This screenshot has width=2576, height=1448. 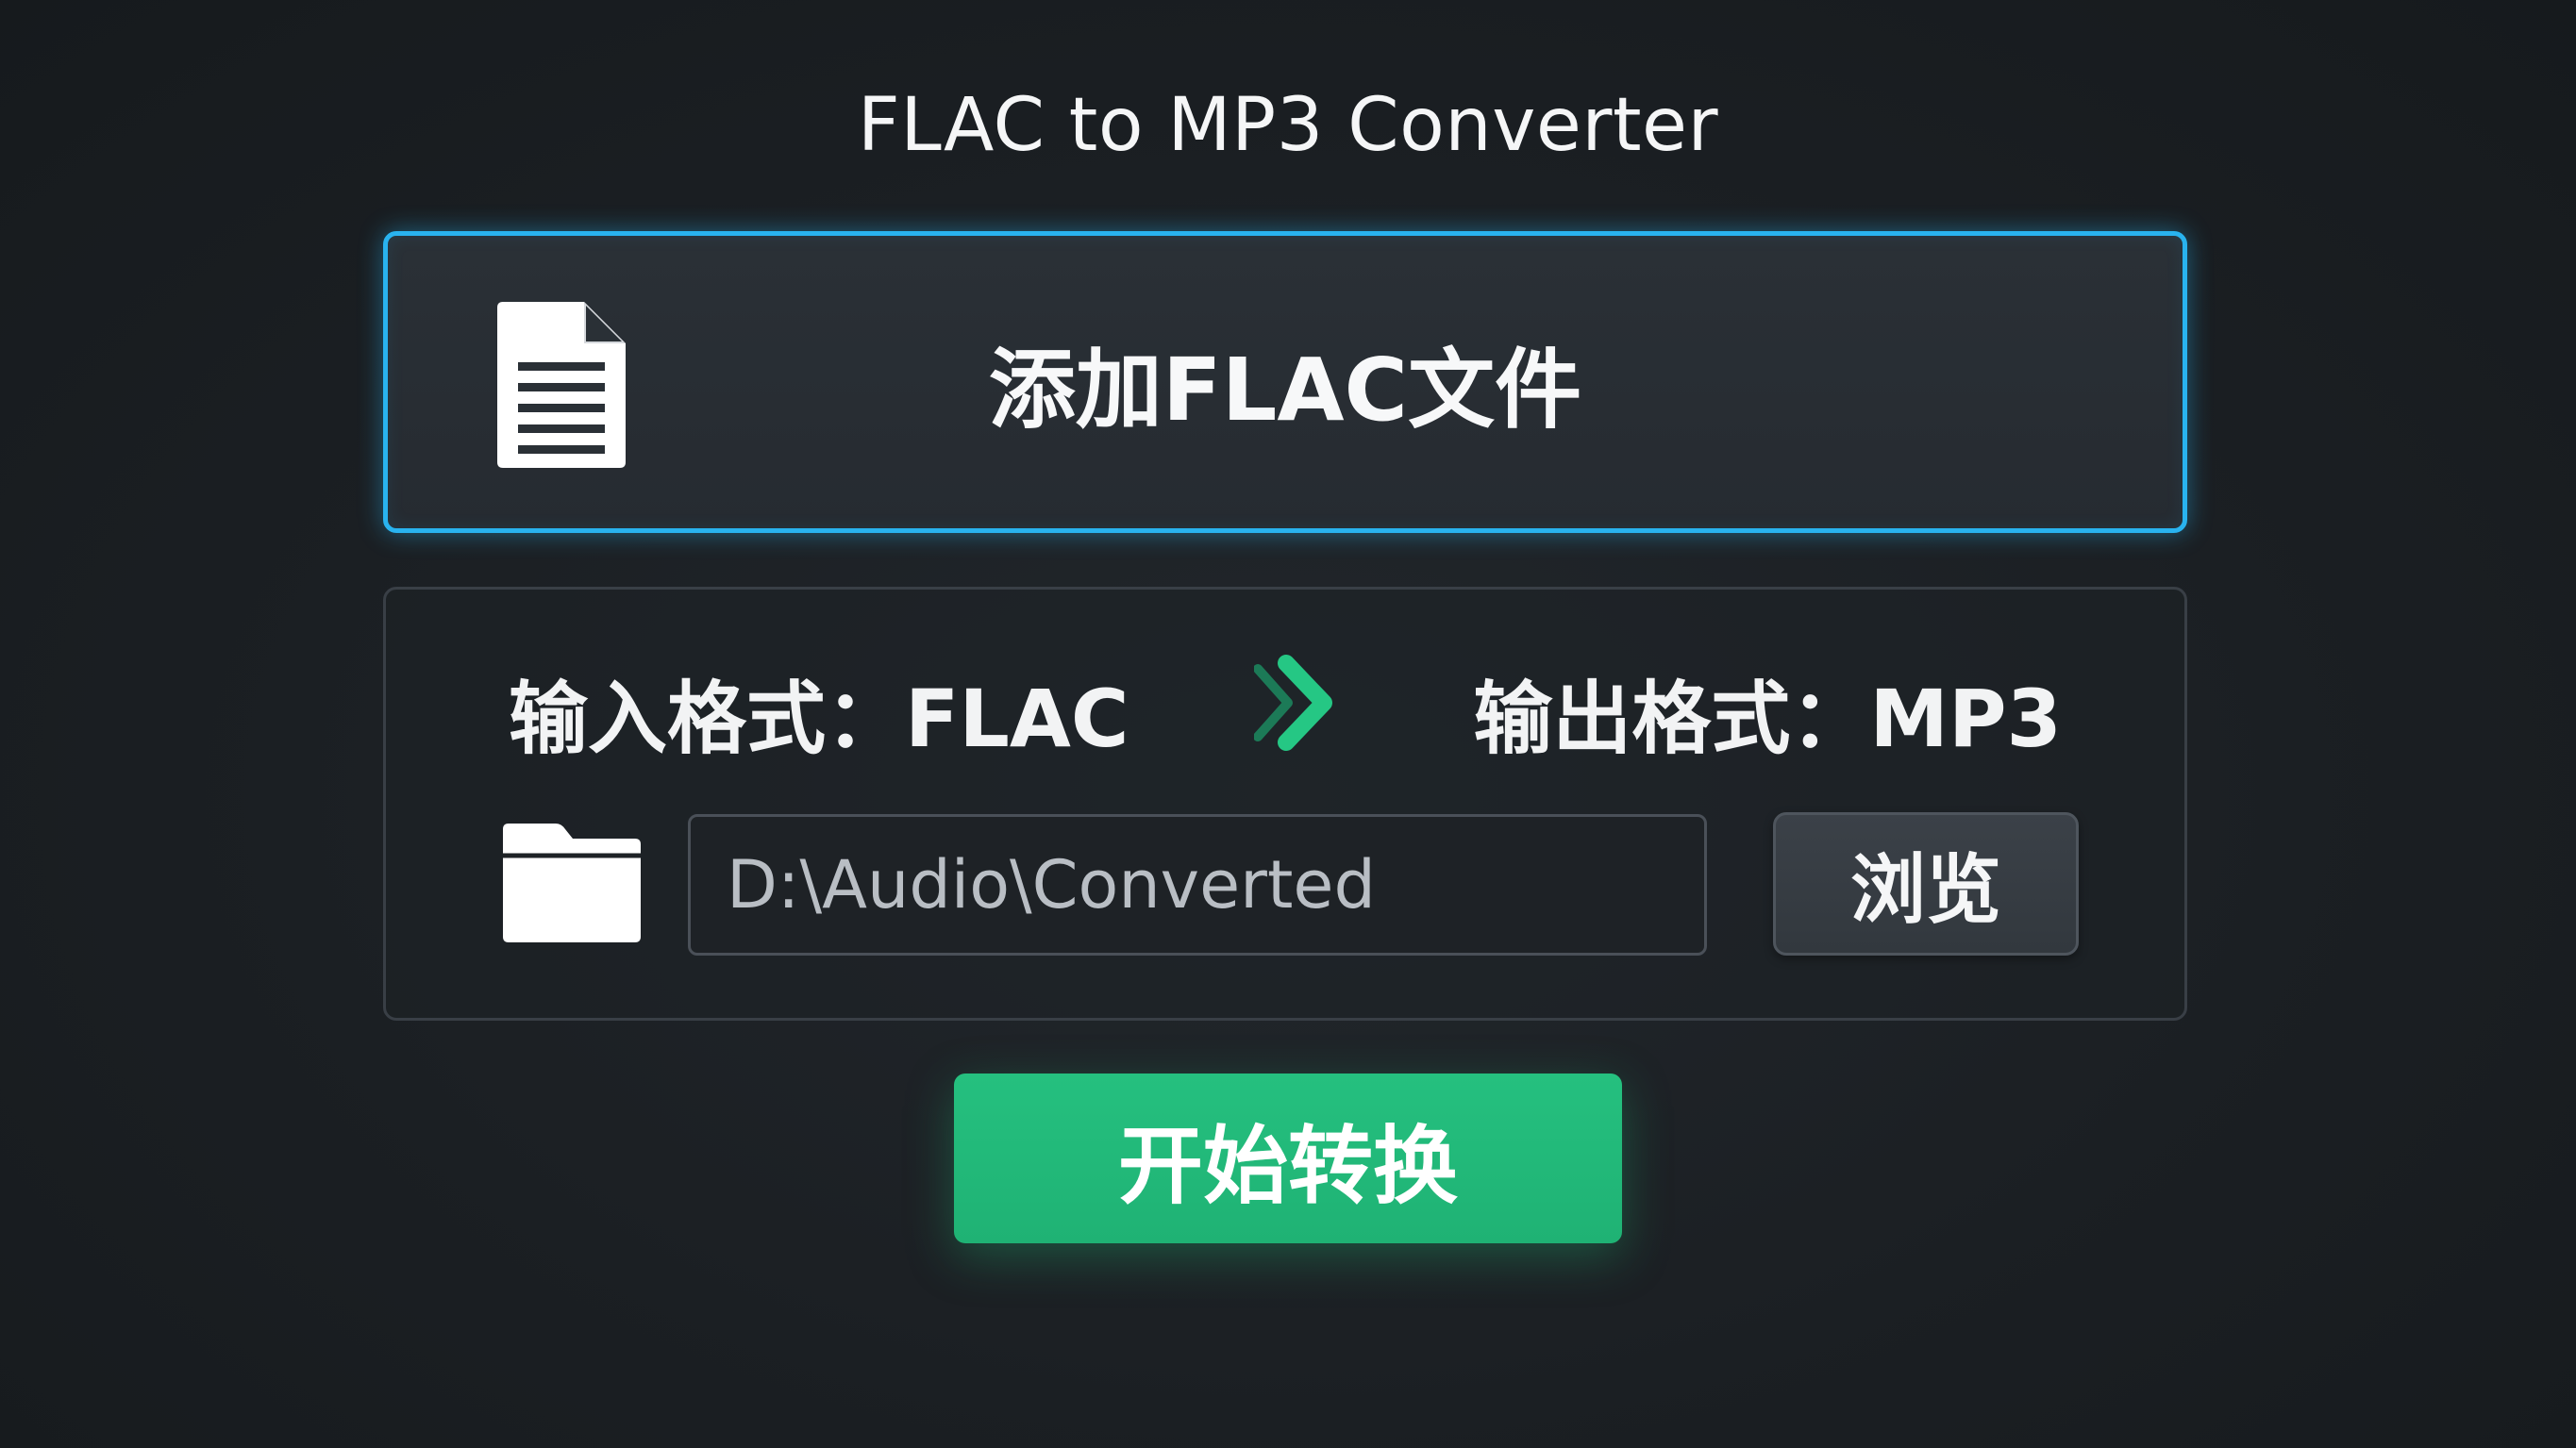 I want to click on add-files-label: 添加FLAC文件, so click(x=1285, y=390).